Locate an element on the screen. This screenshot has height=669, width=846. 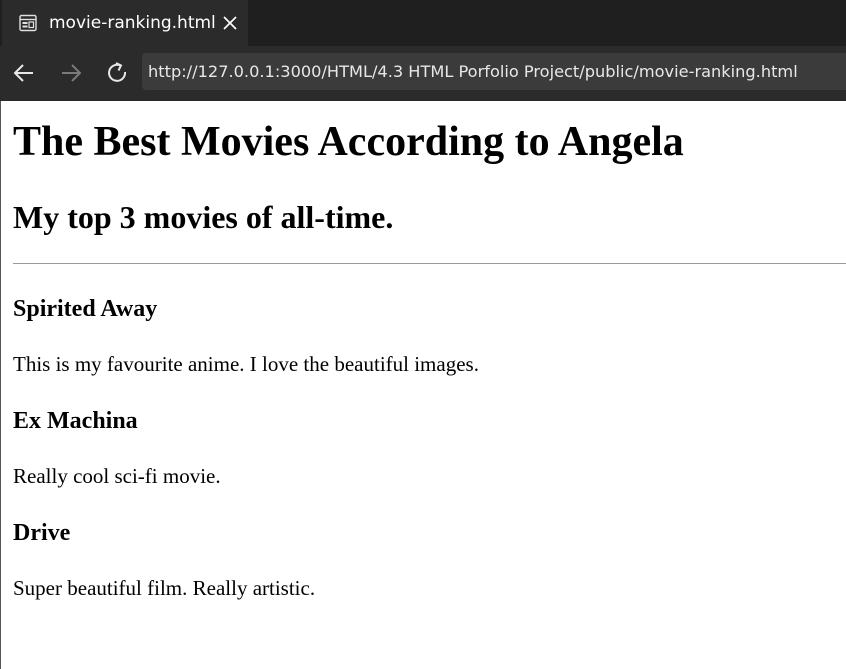
tab-title: movie-ranking.html is located at coordinates (132, 23).